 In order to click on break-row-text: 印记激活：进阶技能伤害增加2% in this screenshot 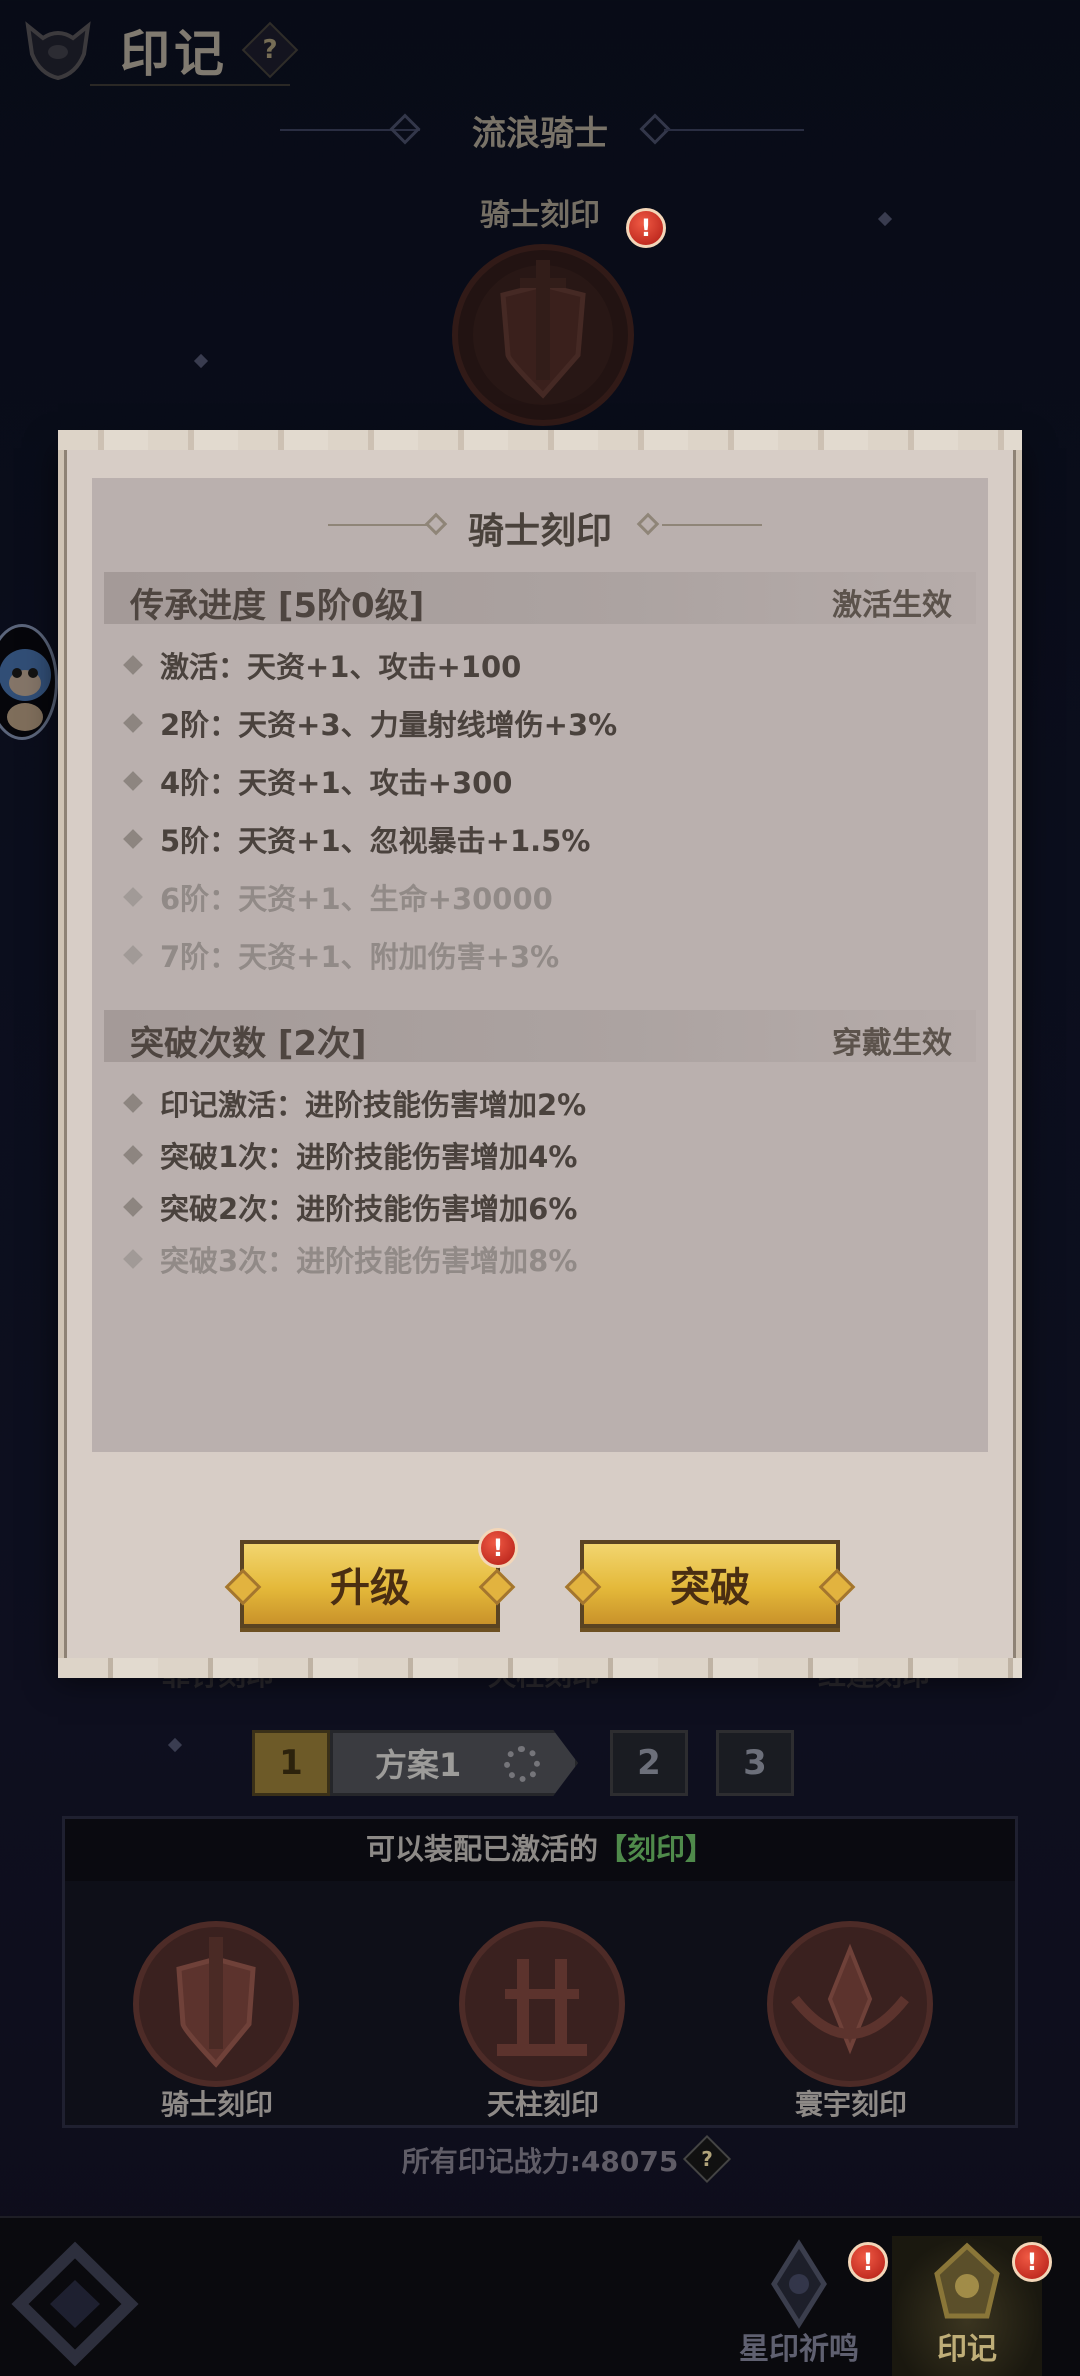, I will do `click(373, 1105)`.